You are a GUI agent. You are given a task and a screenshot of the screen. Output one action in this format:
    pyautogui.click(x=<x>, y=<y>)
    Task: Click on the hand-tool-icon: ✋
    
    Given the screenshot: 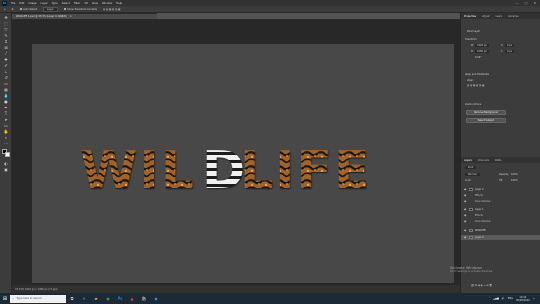 What is the action you would take?
    pyautogui.click(x=6, y=131)
    